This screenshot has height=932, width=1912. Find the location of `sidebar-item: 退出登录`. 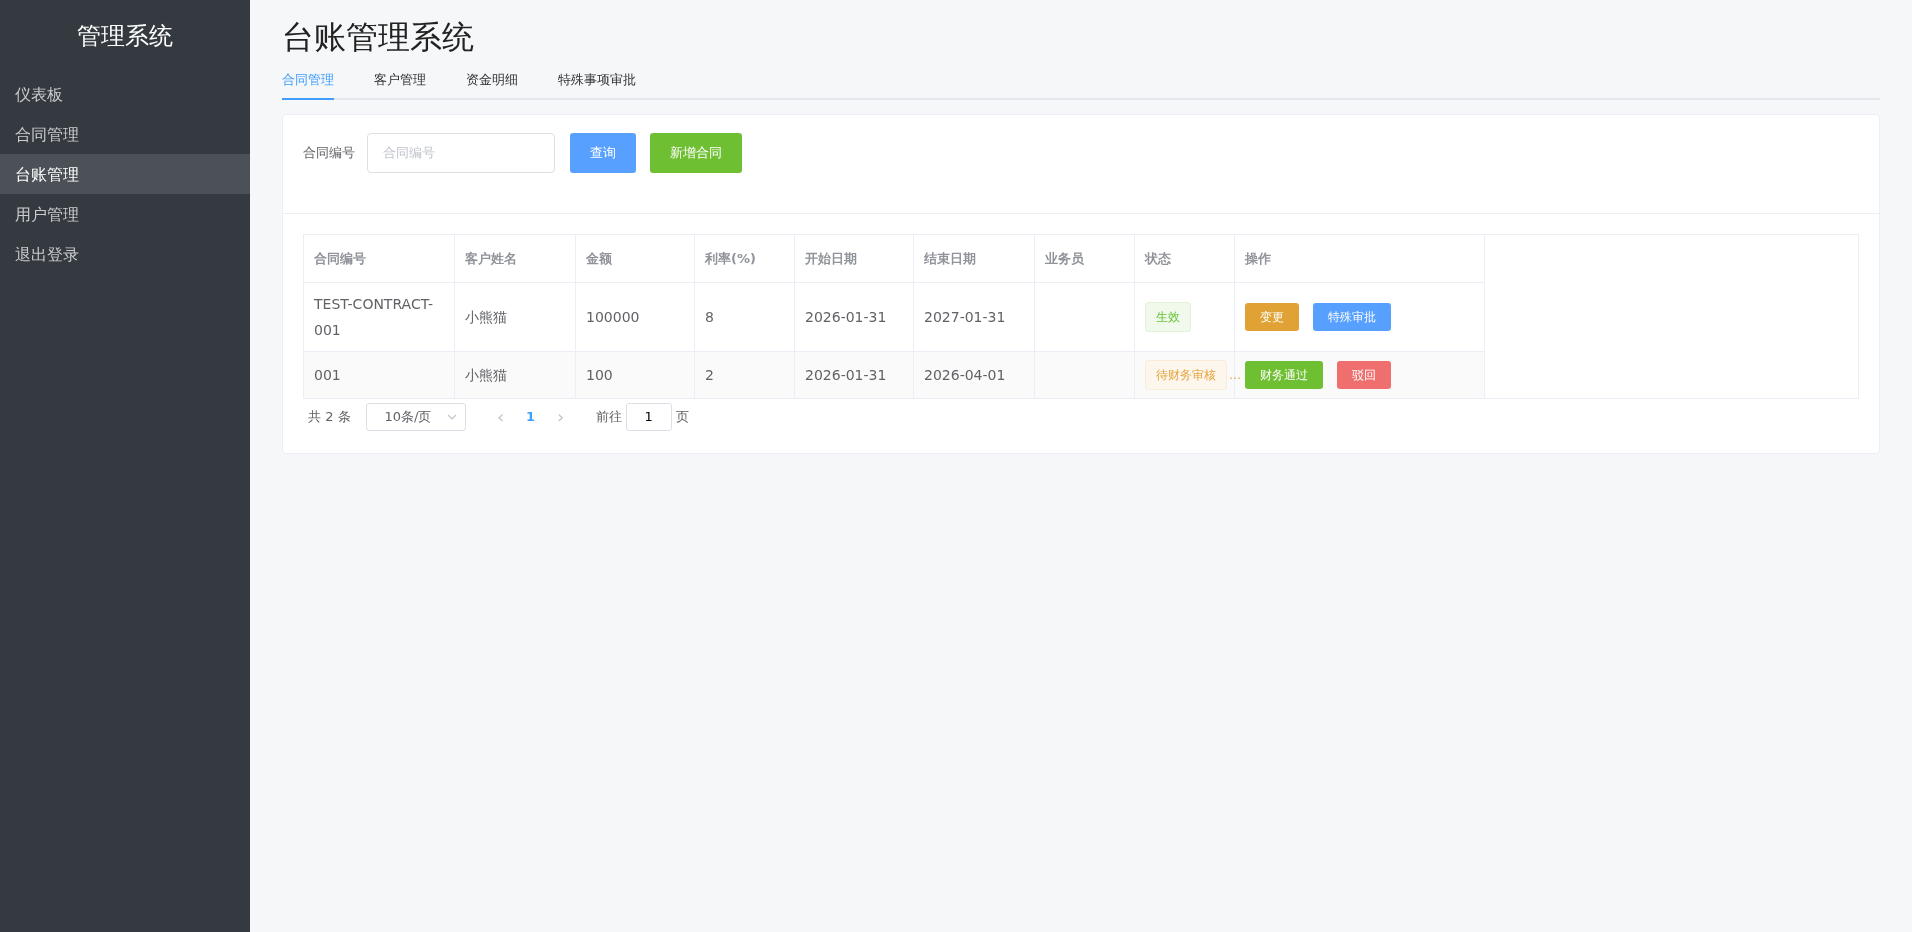

sidebar-item: 退出登录 is located at coordinates (125, 254).